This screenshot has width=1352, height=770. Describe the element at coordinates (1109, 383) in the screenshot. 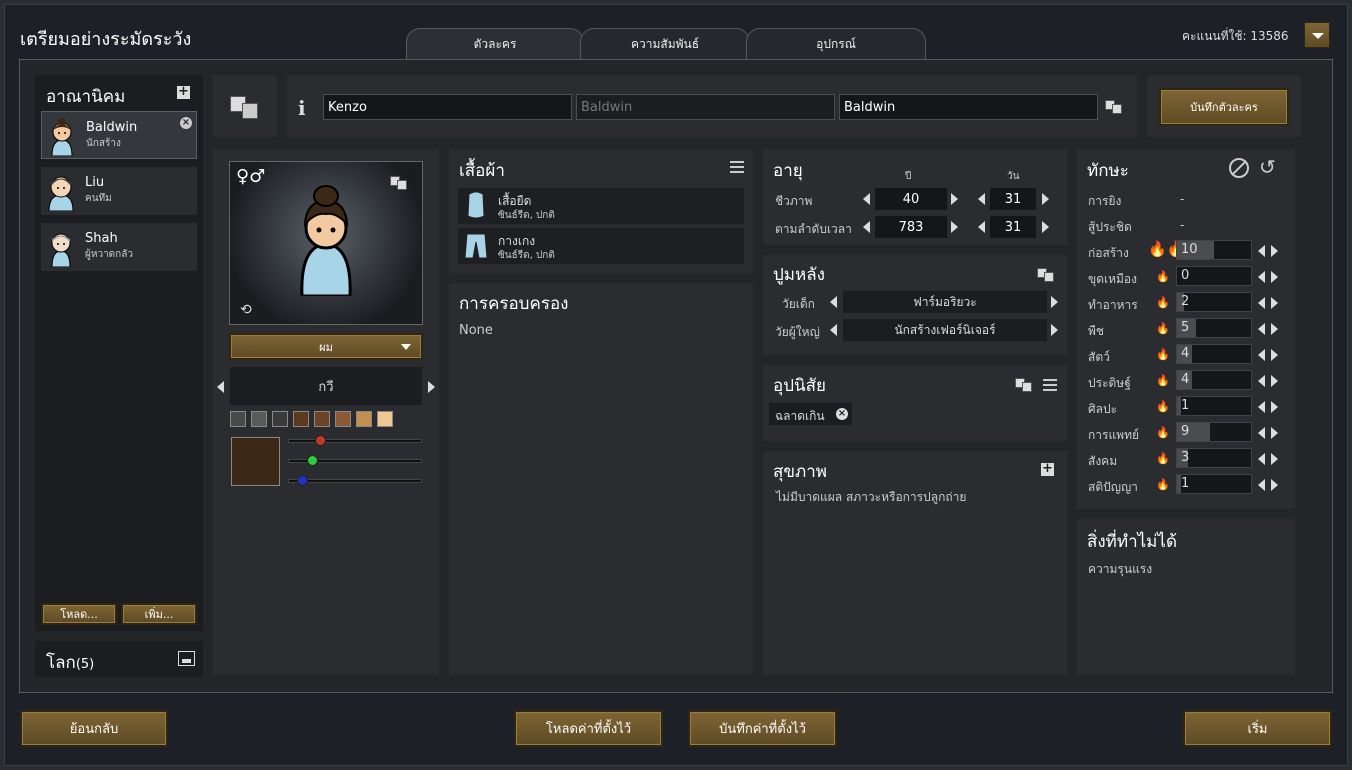

I see `skill-label: ประดิษฐ์` at that location.